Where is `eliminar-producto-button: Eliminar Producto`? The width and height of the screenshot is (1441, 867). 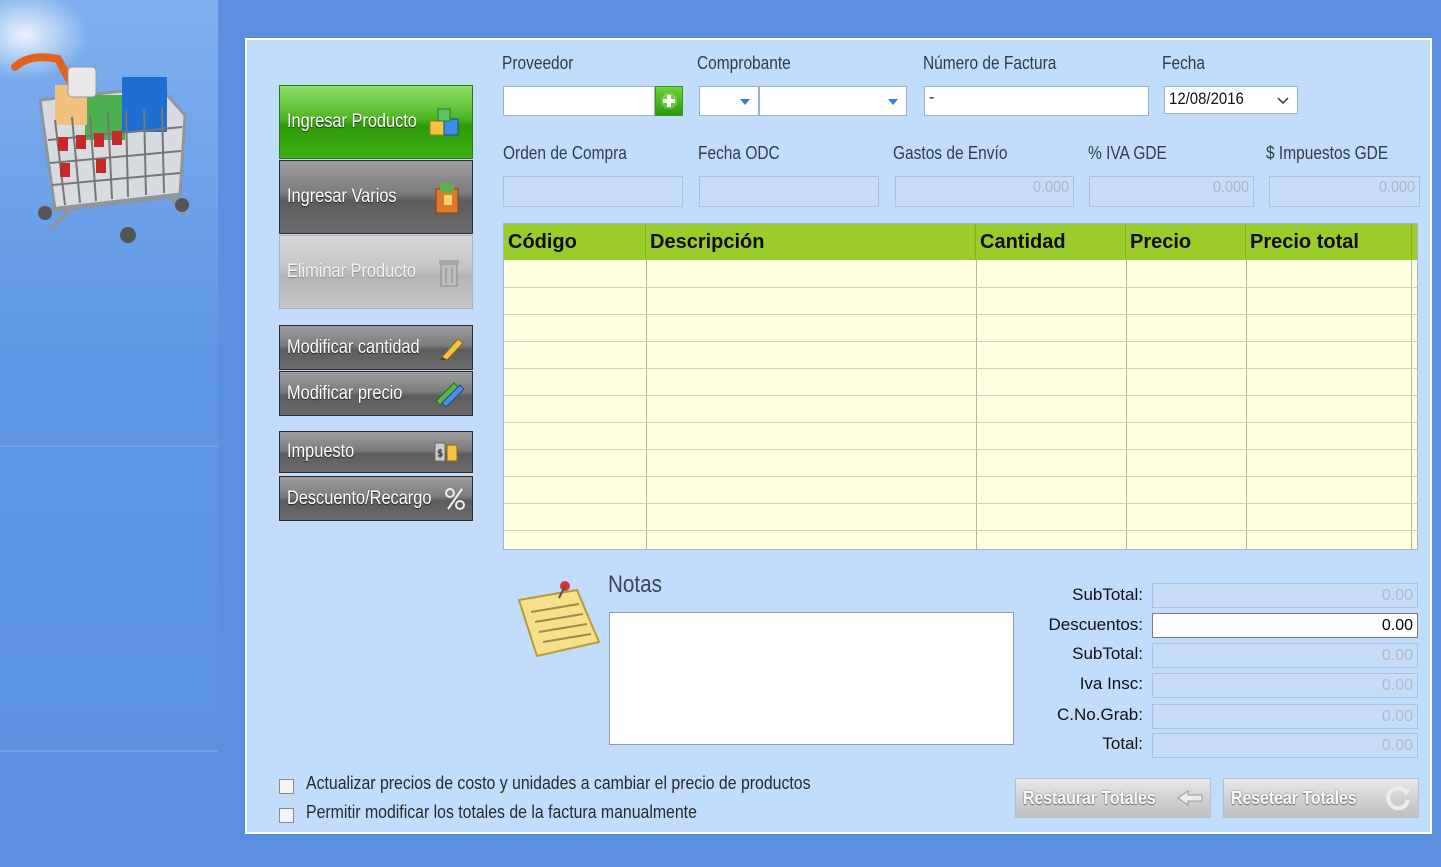
eliminar-producto-button: Eliminar Producto is located at coordinates (376, 272).